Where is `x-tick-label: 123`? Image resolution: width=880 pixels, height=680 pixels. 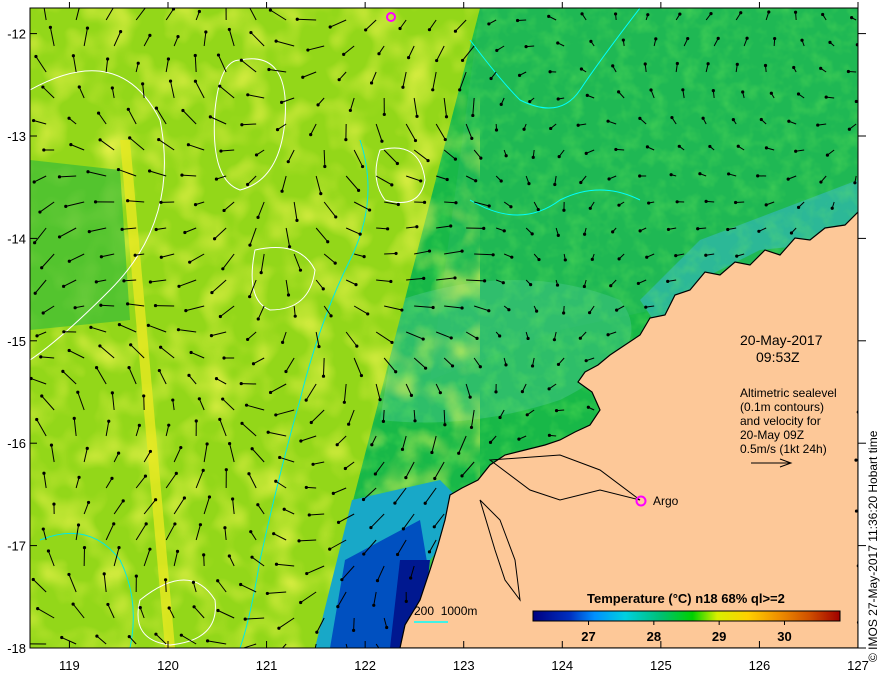
x-tick-label: 123 is located at coordinates (464, 665).